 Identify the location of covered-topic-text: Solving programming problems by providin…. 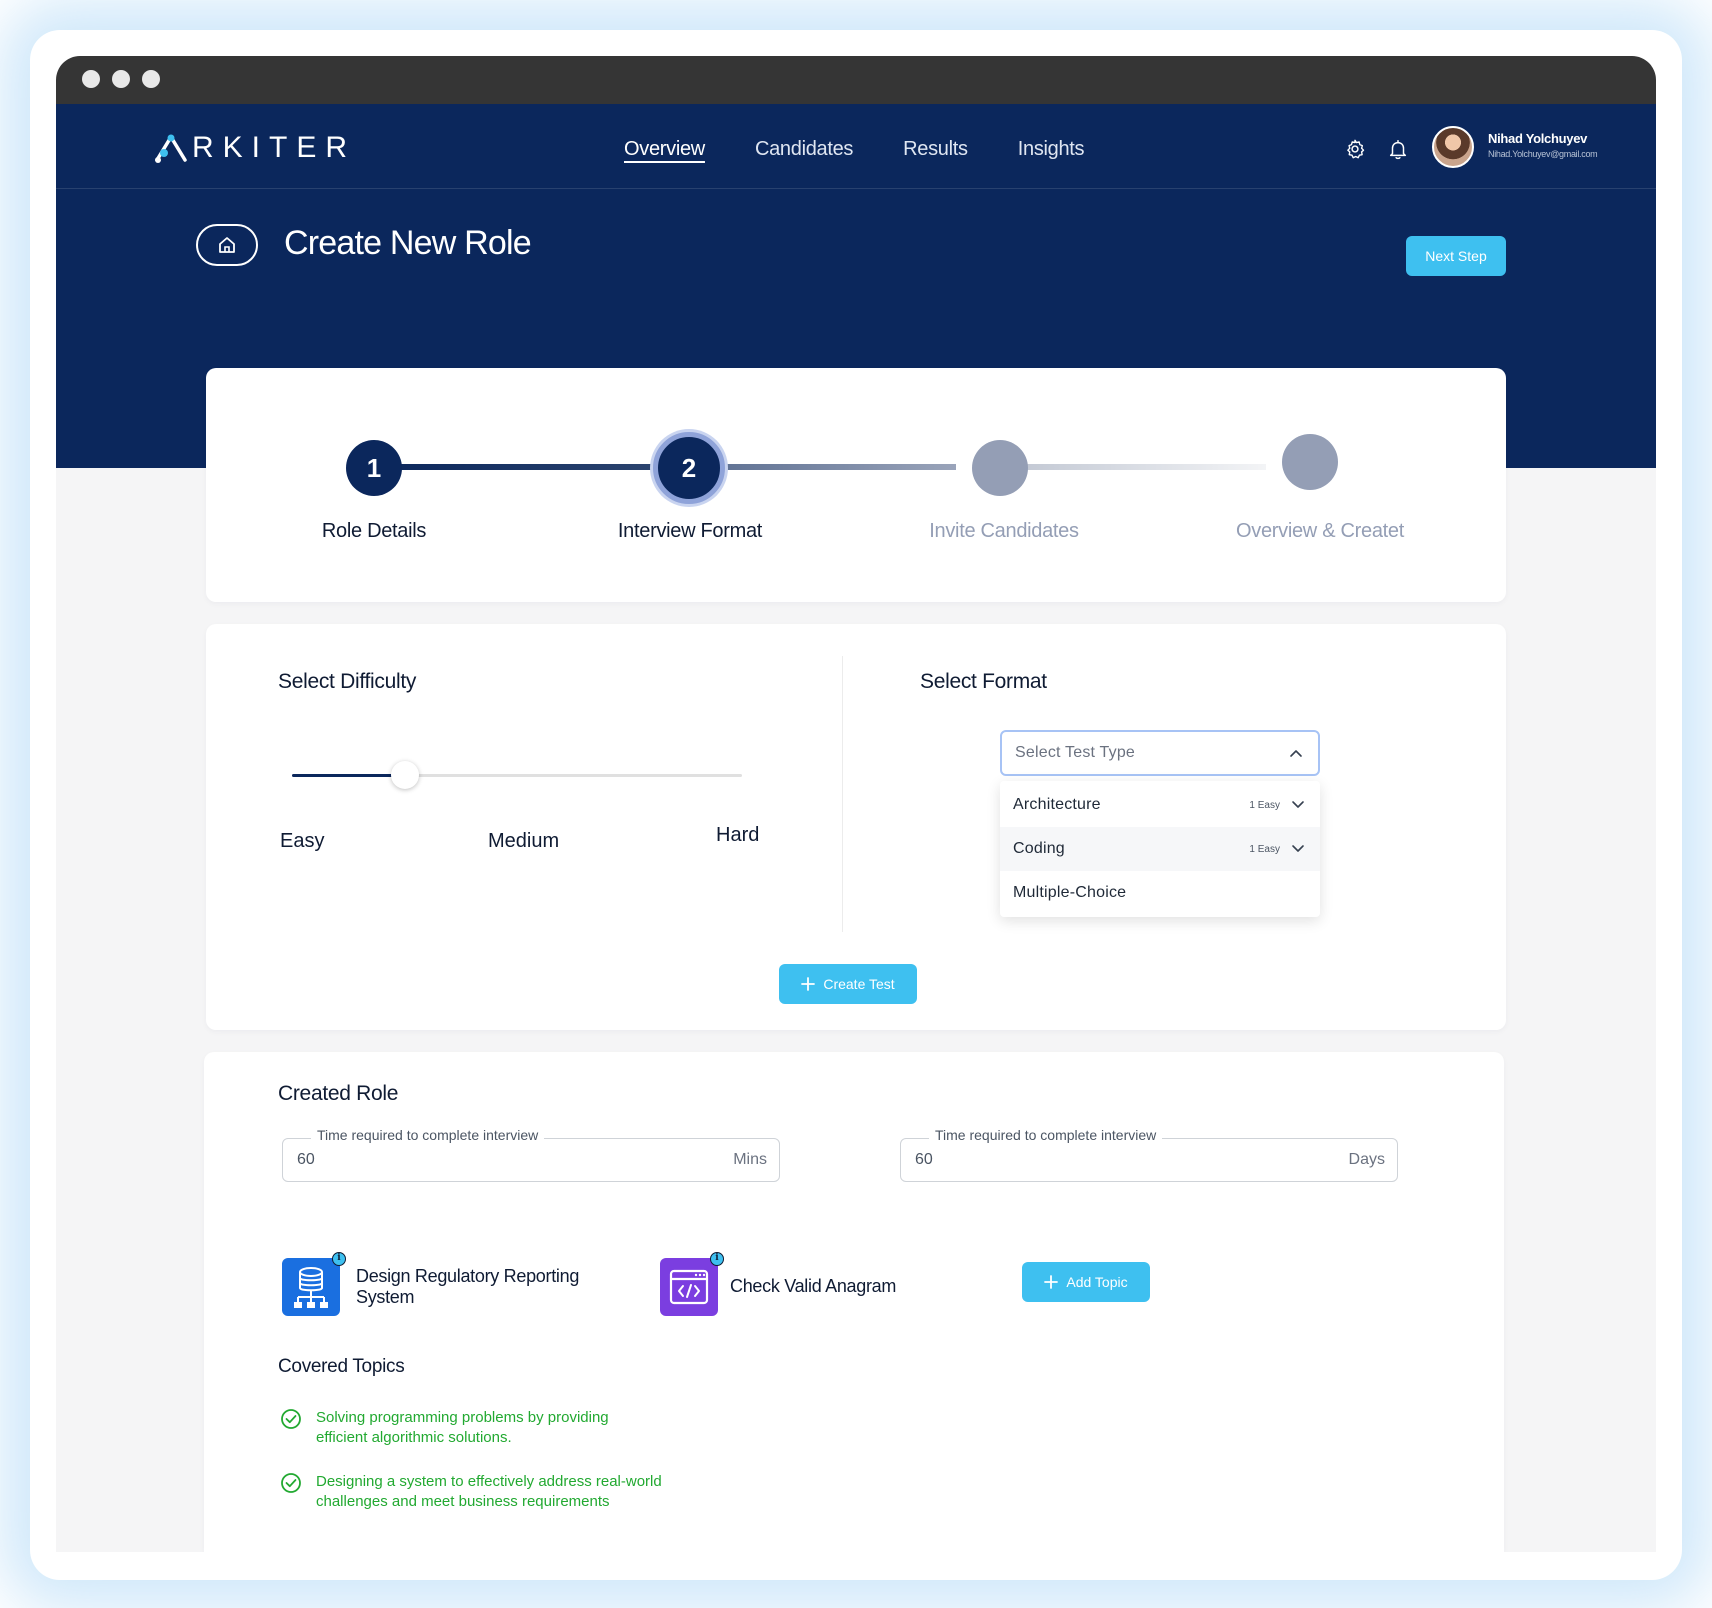
(496, 1428).